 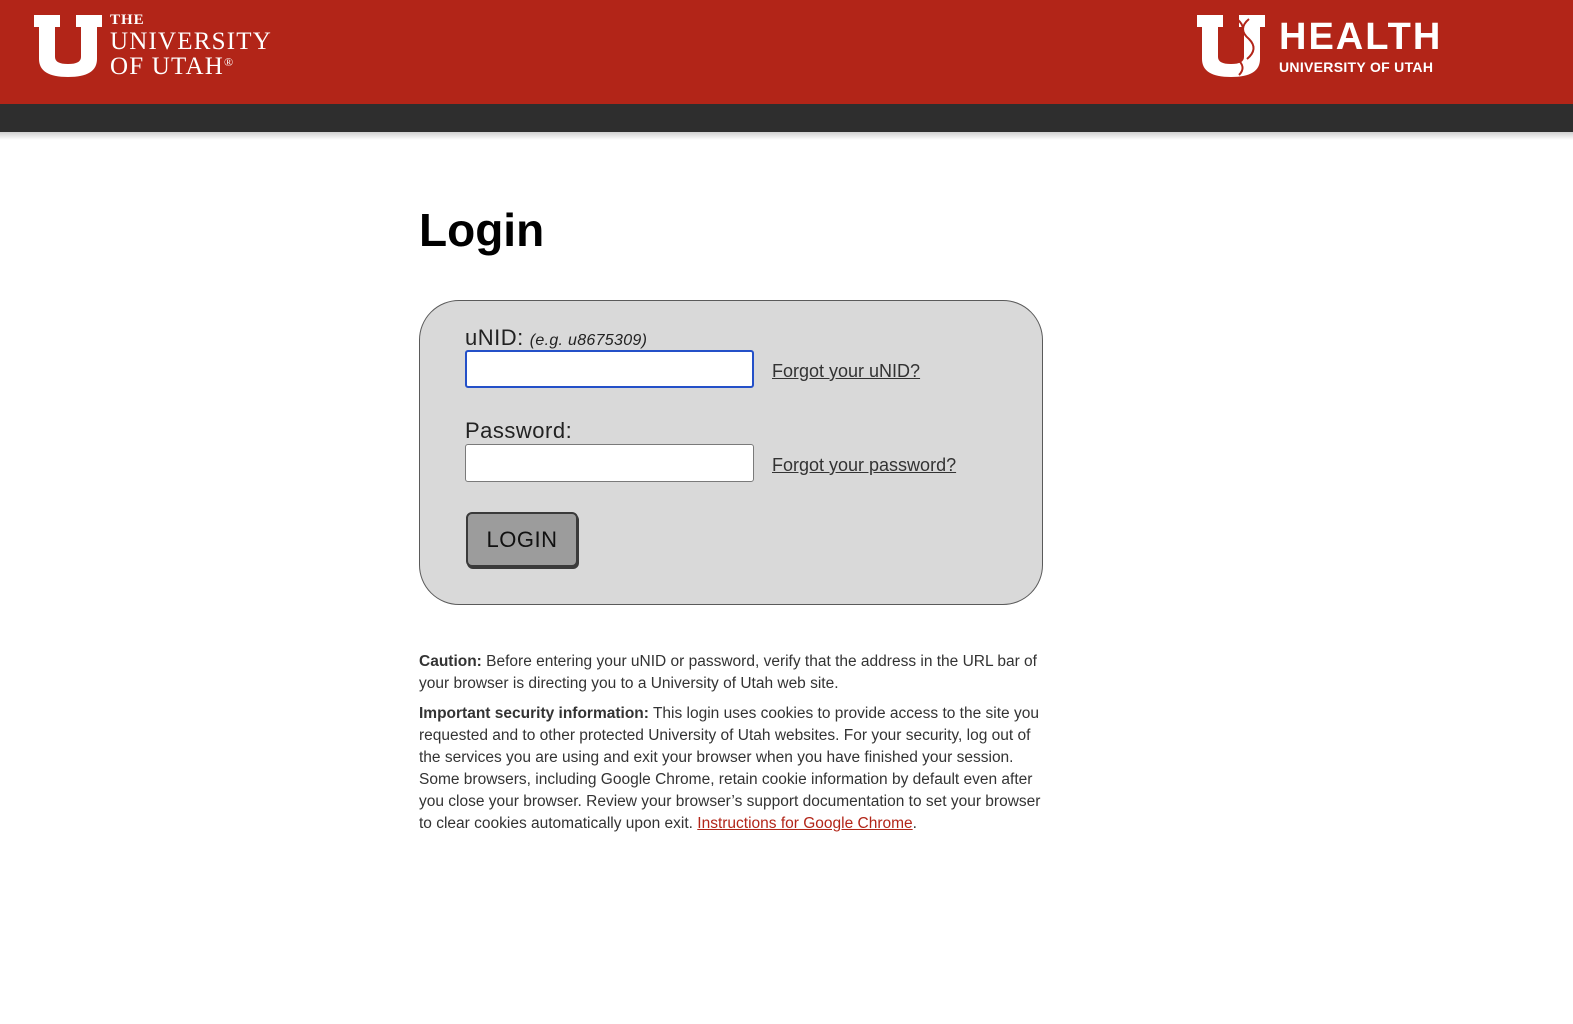 I want to click on forgot-password-link: Forgot your password?, so click(x=864, y=465).